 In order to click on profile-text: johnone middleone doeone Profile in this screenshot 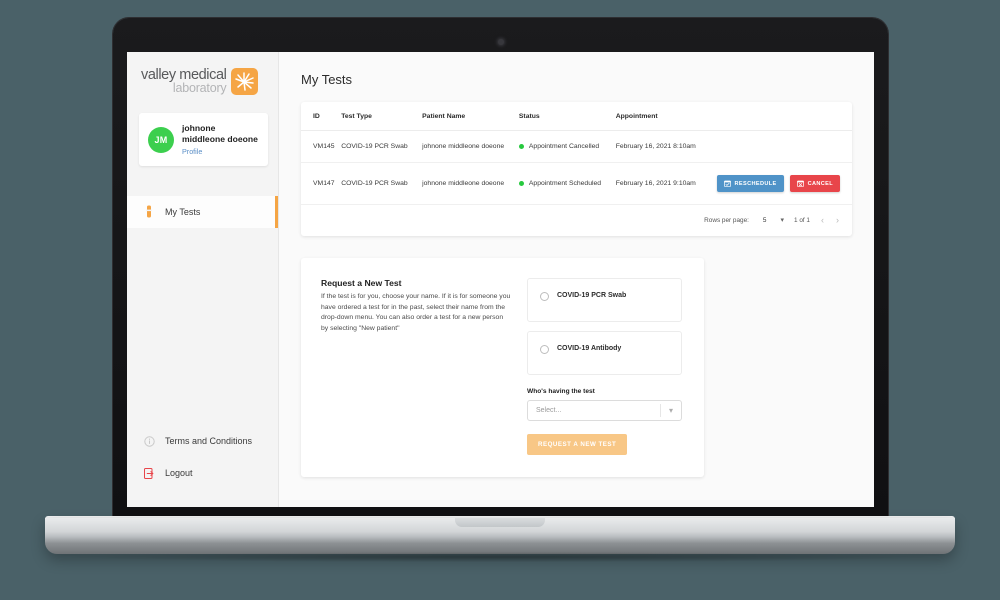, I will do `click(220, 139)`.